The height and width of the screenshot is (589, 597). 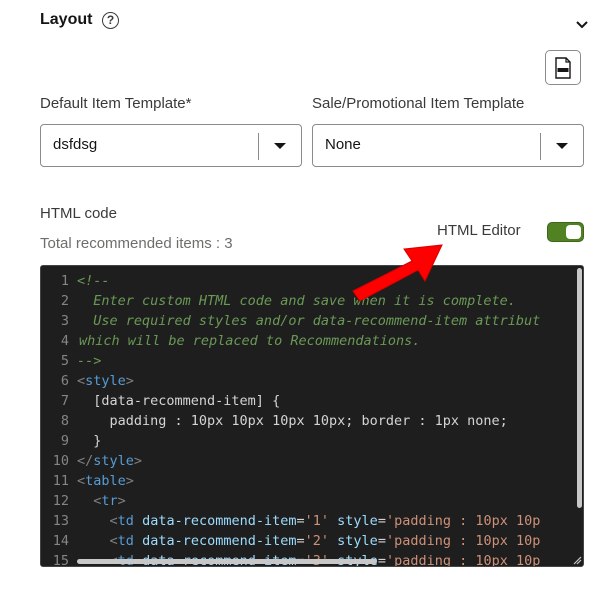 I want to click on resize-grip-icon, so click(x=577, y=560).